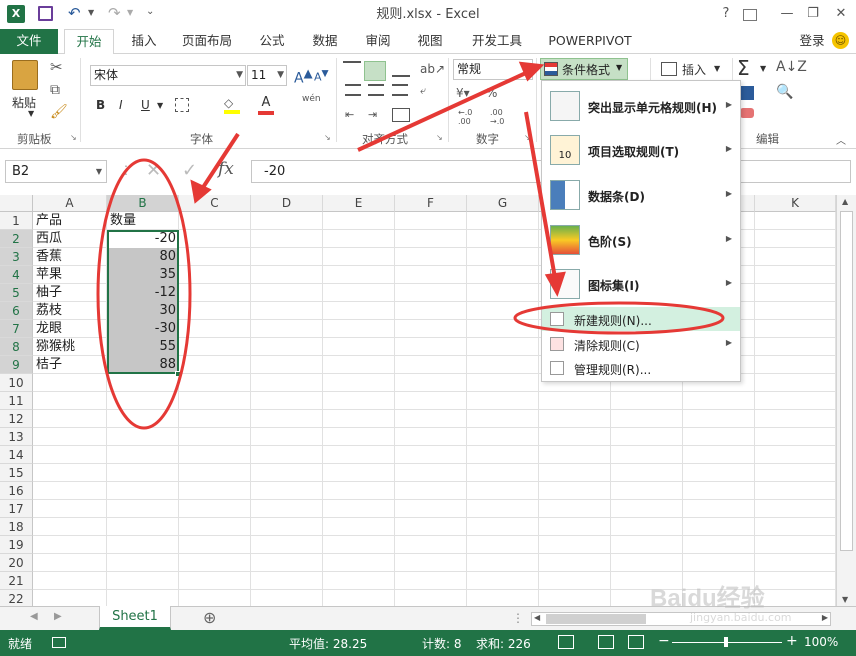  Describe the element at coordinates (747, 113) in the screenshot. I see `clear-icon` at that location.